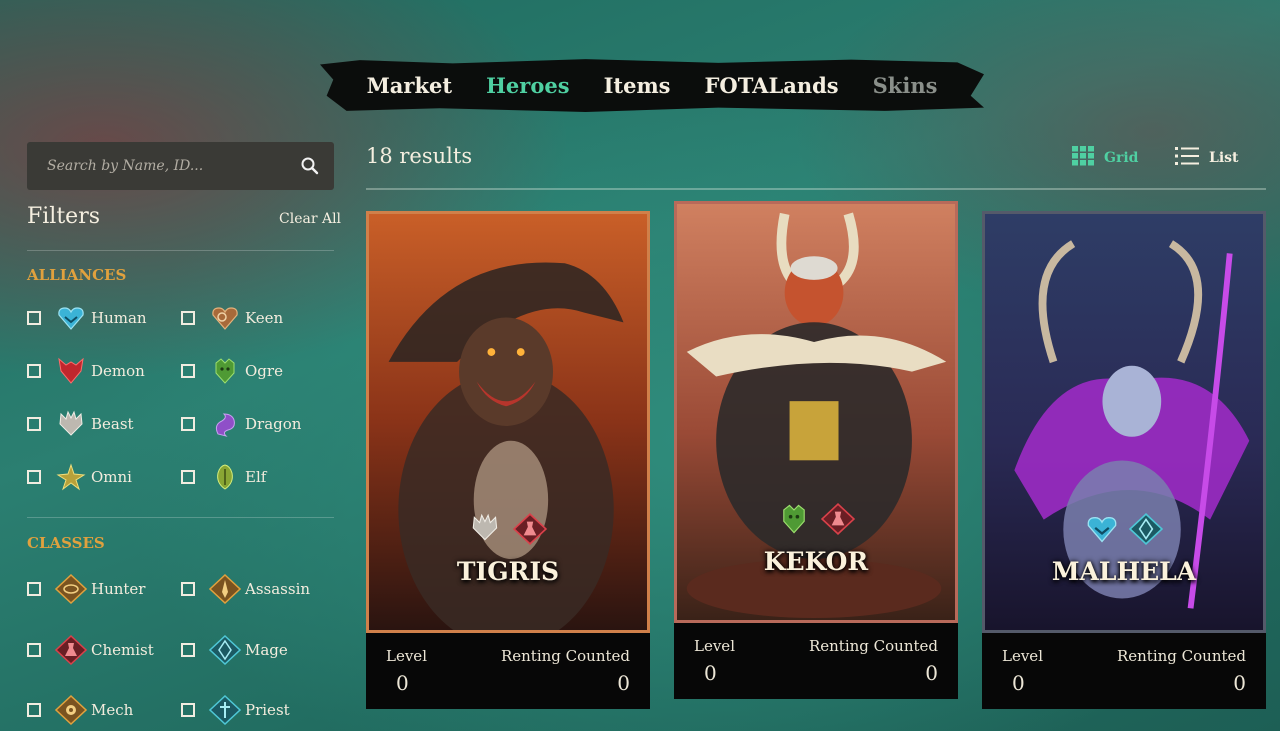 The height and width of the screenshot is (731, 1280). I want to click on filter-option-mage: Mage, so click(234, 650).